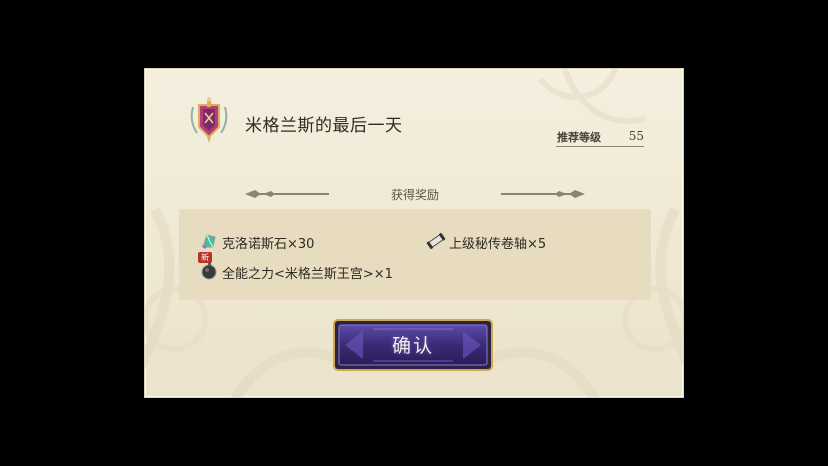 Image resolution: width=828 pixels, height=466 pixels. What do you see at coordinates (579, 137) in the screenshot?
I see `recommended-level-label: 推荐等级` at bounding box center [579, 137].